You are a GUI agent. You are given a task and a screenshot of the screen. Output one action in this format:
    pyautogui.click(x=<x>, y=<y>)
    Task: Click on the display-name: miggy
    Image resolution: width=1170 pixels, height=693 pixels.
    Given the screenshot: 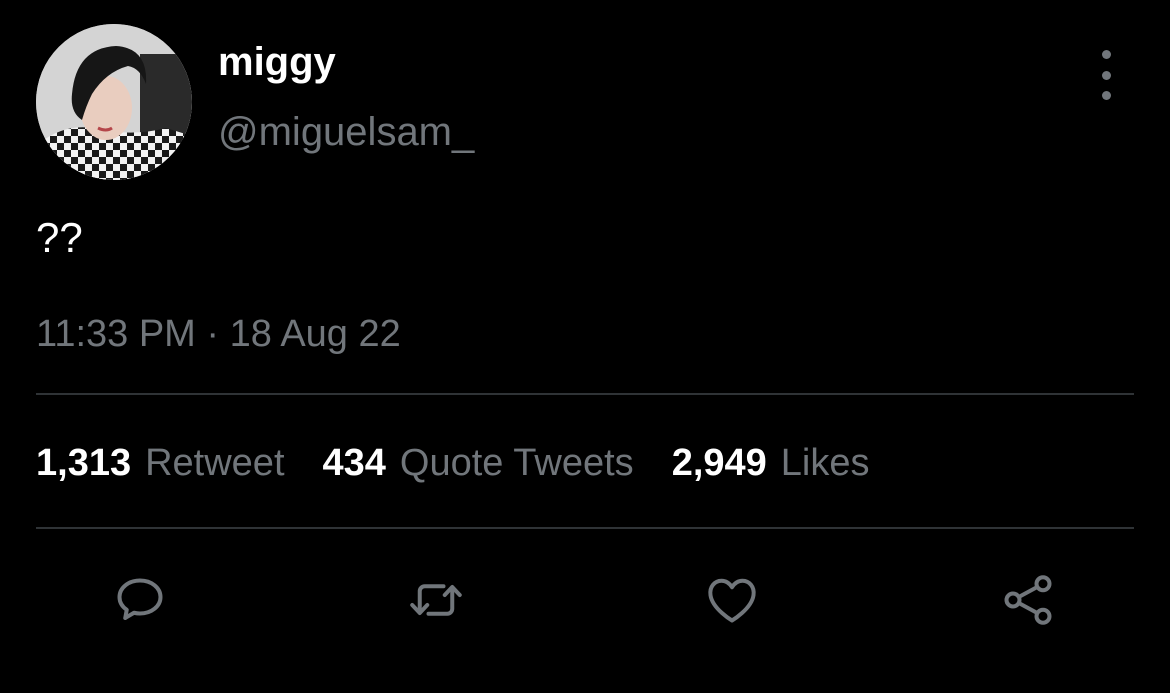 What is the action you would take?
    pyautogui.click(x=277, y=62)
    